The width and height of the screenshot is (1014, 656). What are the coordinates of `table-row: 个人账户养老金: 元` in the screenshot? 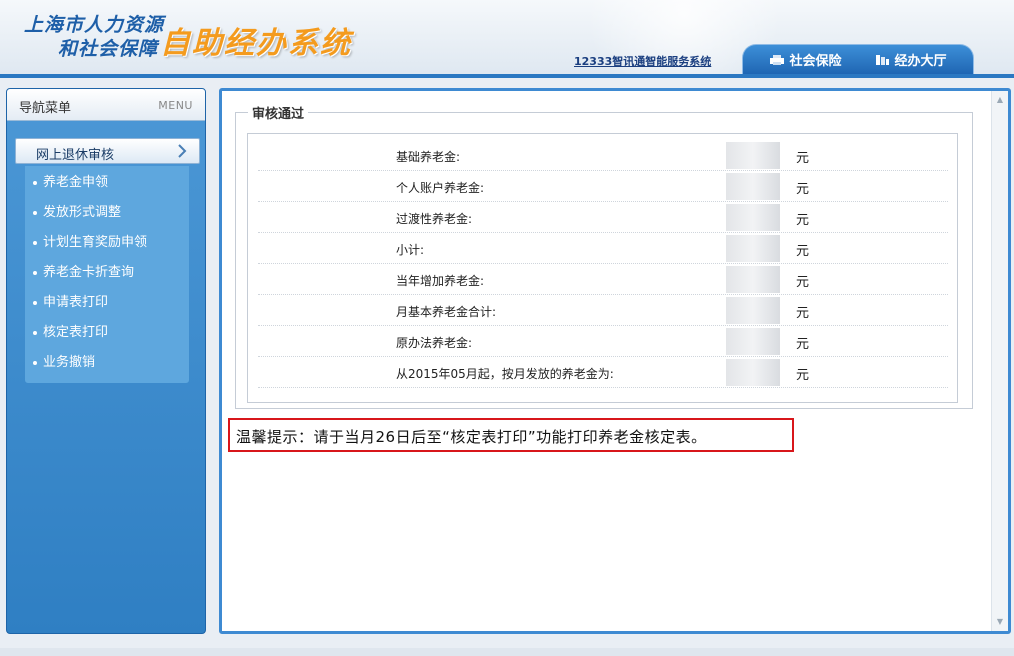 It's located at (603, 186).